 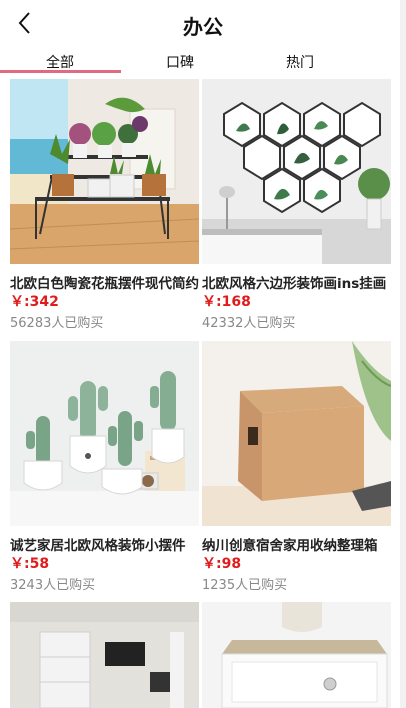 I want to click on product-price: ￥:168, so click(x=226, y=302).